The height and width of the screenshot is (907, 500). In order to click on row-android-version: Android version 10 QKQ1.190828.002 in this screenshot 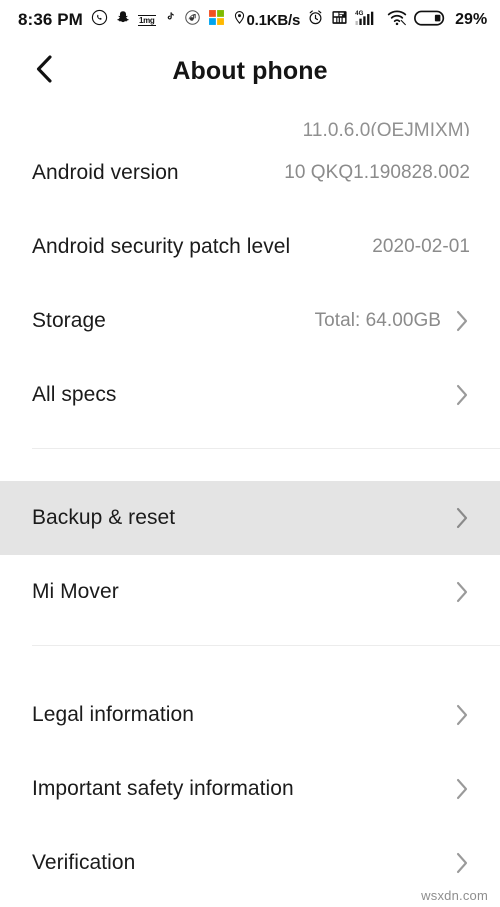, I will do `click(250, 173)`.